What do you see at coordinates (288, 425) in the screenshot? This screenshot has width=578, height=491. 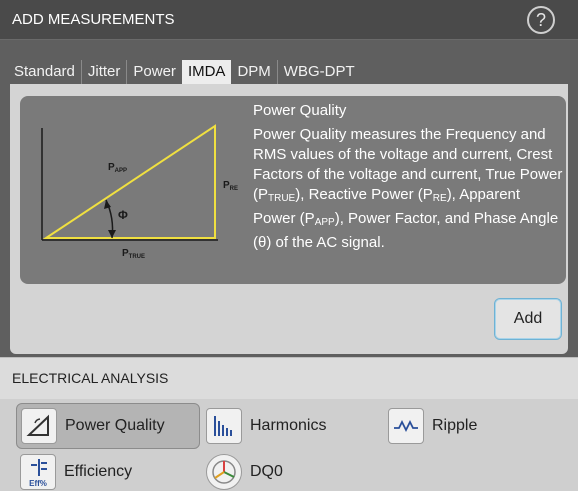 I see `measurement-item-label: Harmonics` at bounding box center [288, 425].